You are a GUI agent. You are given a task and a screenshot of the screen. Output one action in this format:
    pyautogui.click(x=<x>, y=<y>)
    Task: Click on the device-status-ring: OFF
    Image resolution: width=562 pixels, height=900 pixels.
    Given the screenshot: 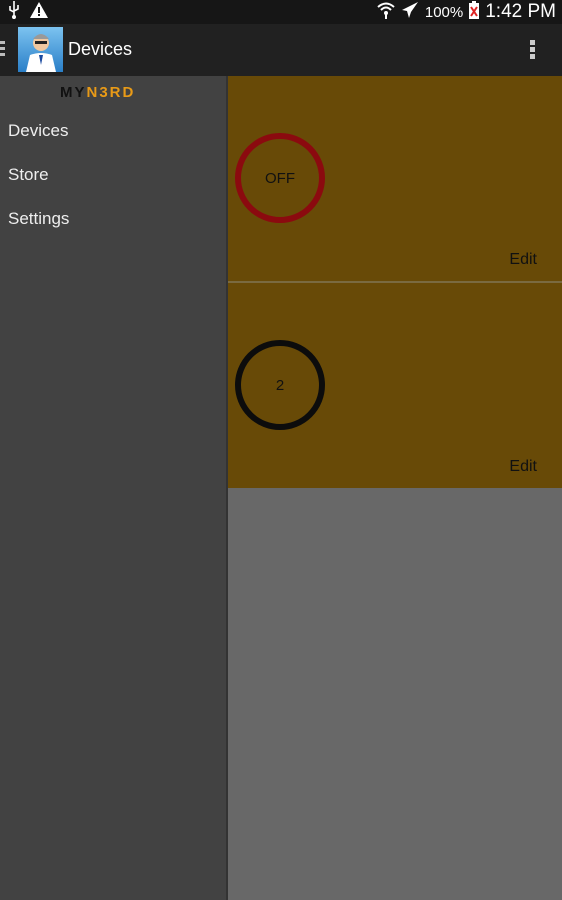 What is the action you would take?
    pyautogui.click(x=280, y=178)
    